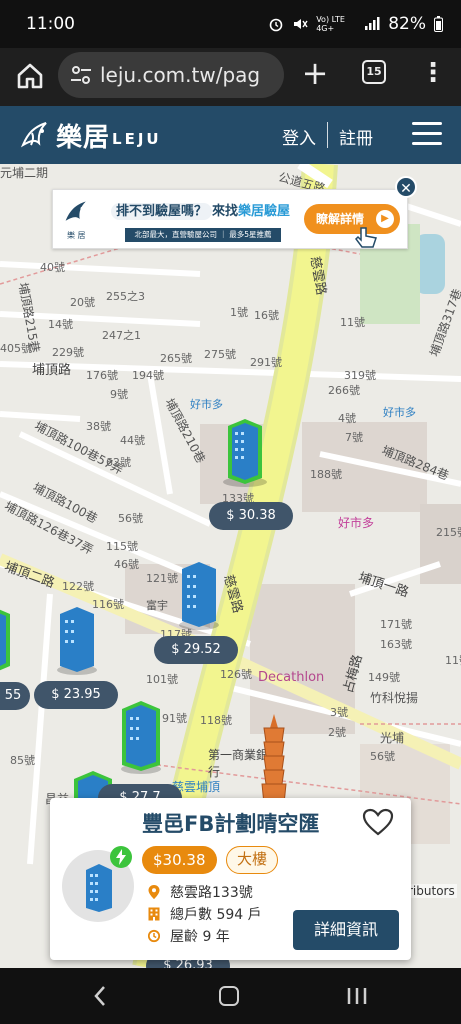 The image size is (461, 1024). Describe the element at coordinates (83, 137) in the screenshot. I see `logo-text-cn: 樂居` at that location.